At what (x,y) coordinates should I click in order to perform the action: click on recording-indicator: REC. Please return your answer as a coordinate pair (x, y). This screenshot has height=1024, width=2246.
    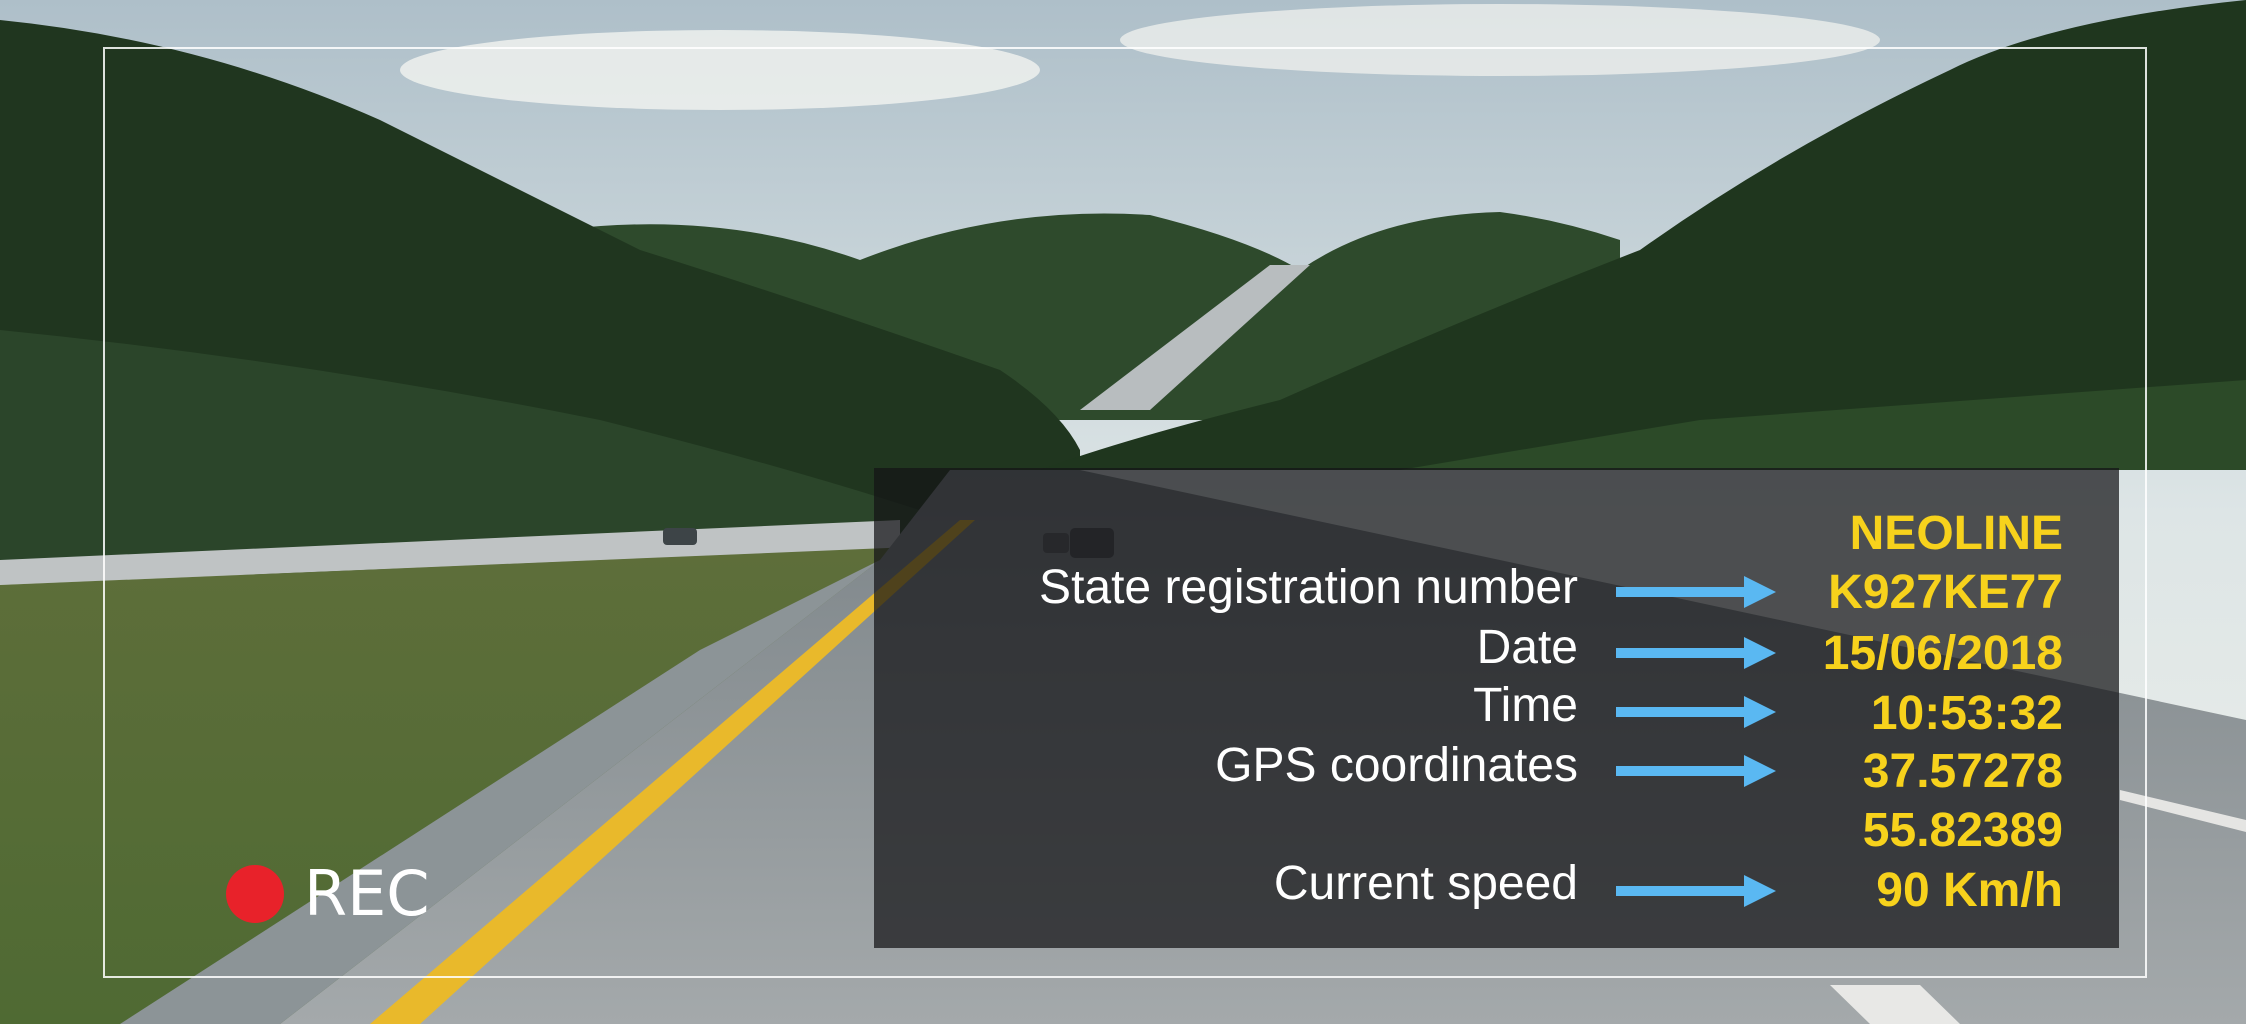
    Looking at the image, I should click on (328, 894).